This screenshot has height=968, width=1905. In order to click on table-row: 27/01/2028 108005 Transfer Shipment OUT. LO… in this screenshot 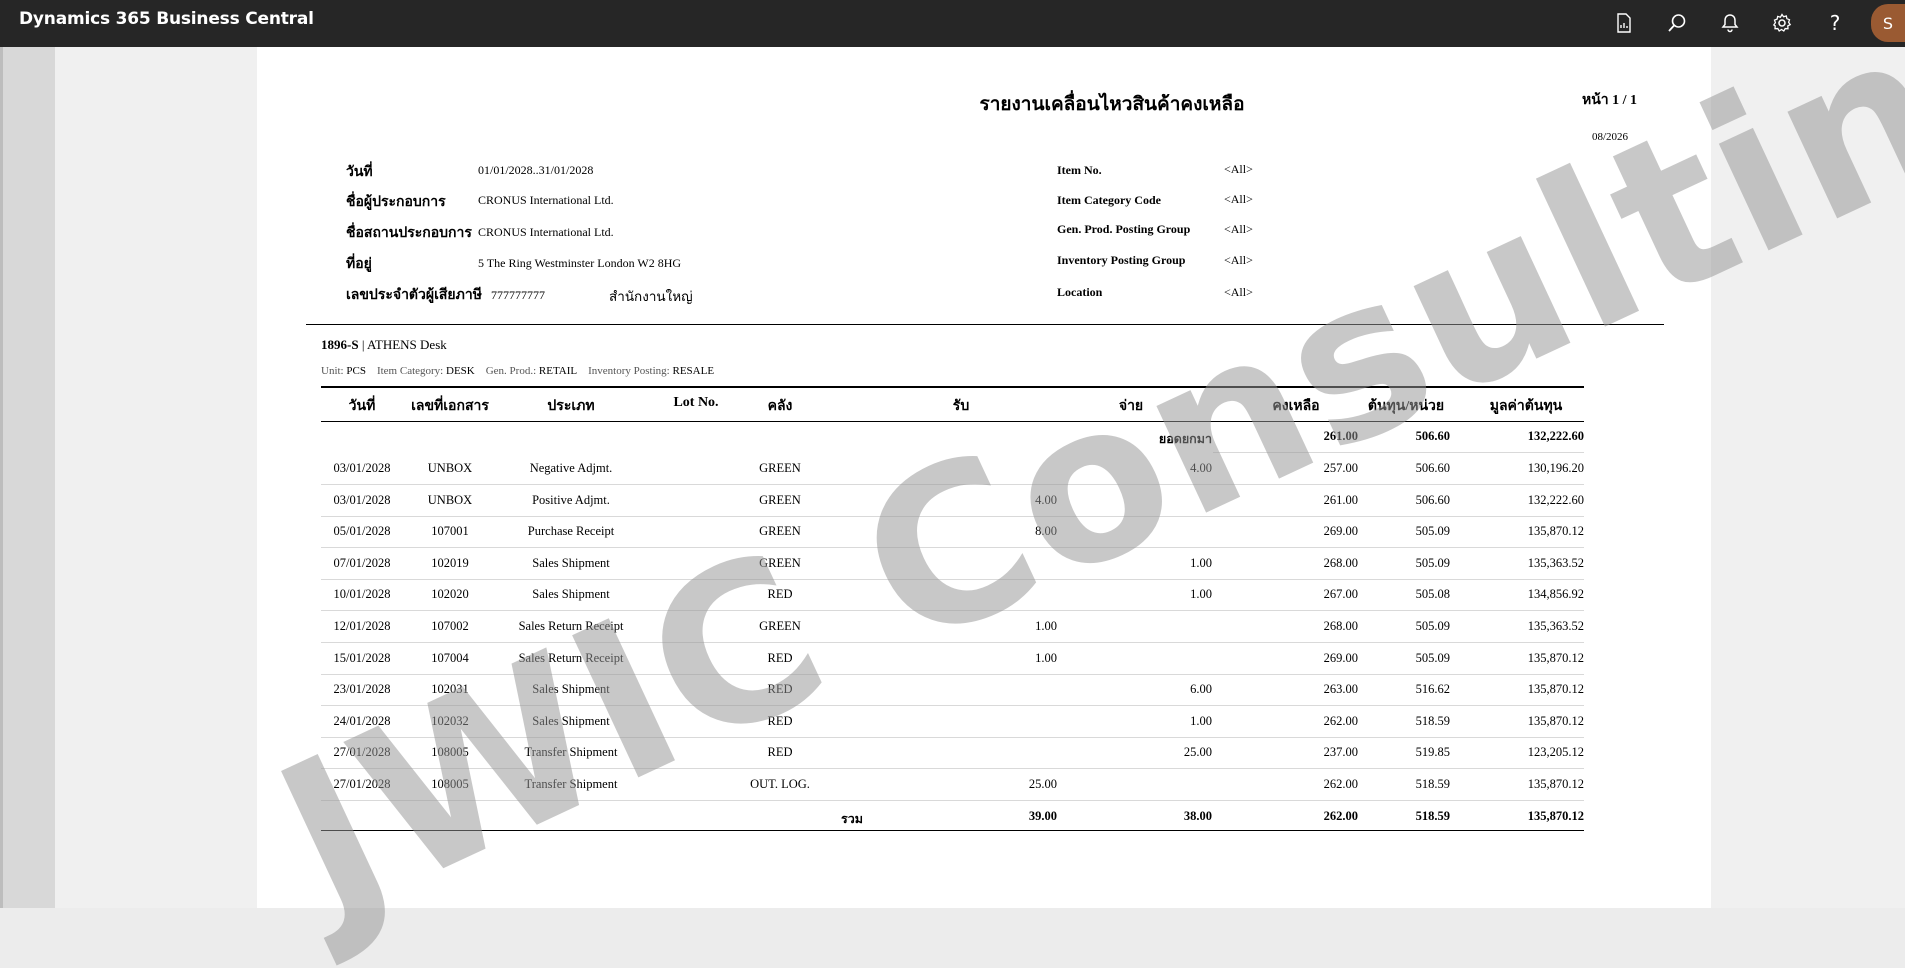, I will do `click(952, 785)`.